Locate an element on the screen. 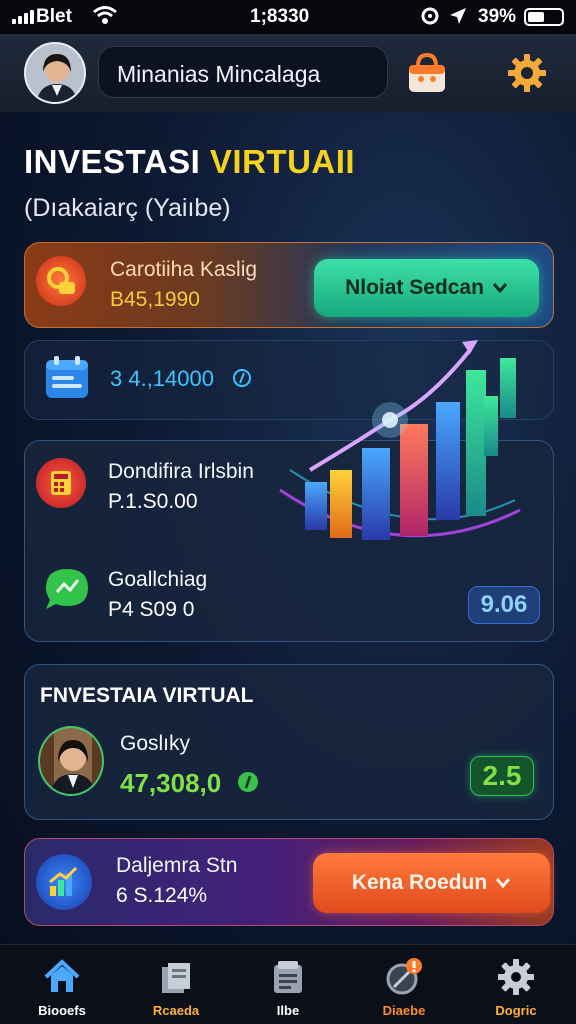  card4-value: 47,308,0 is located at coordinates (171, 783).